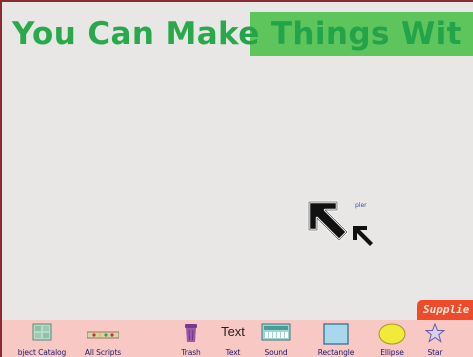 The height and width of the screenshot is (357, 473). I want to click on trash-icon, so click(191, 333).